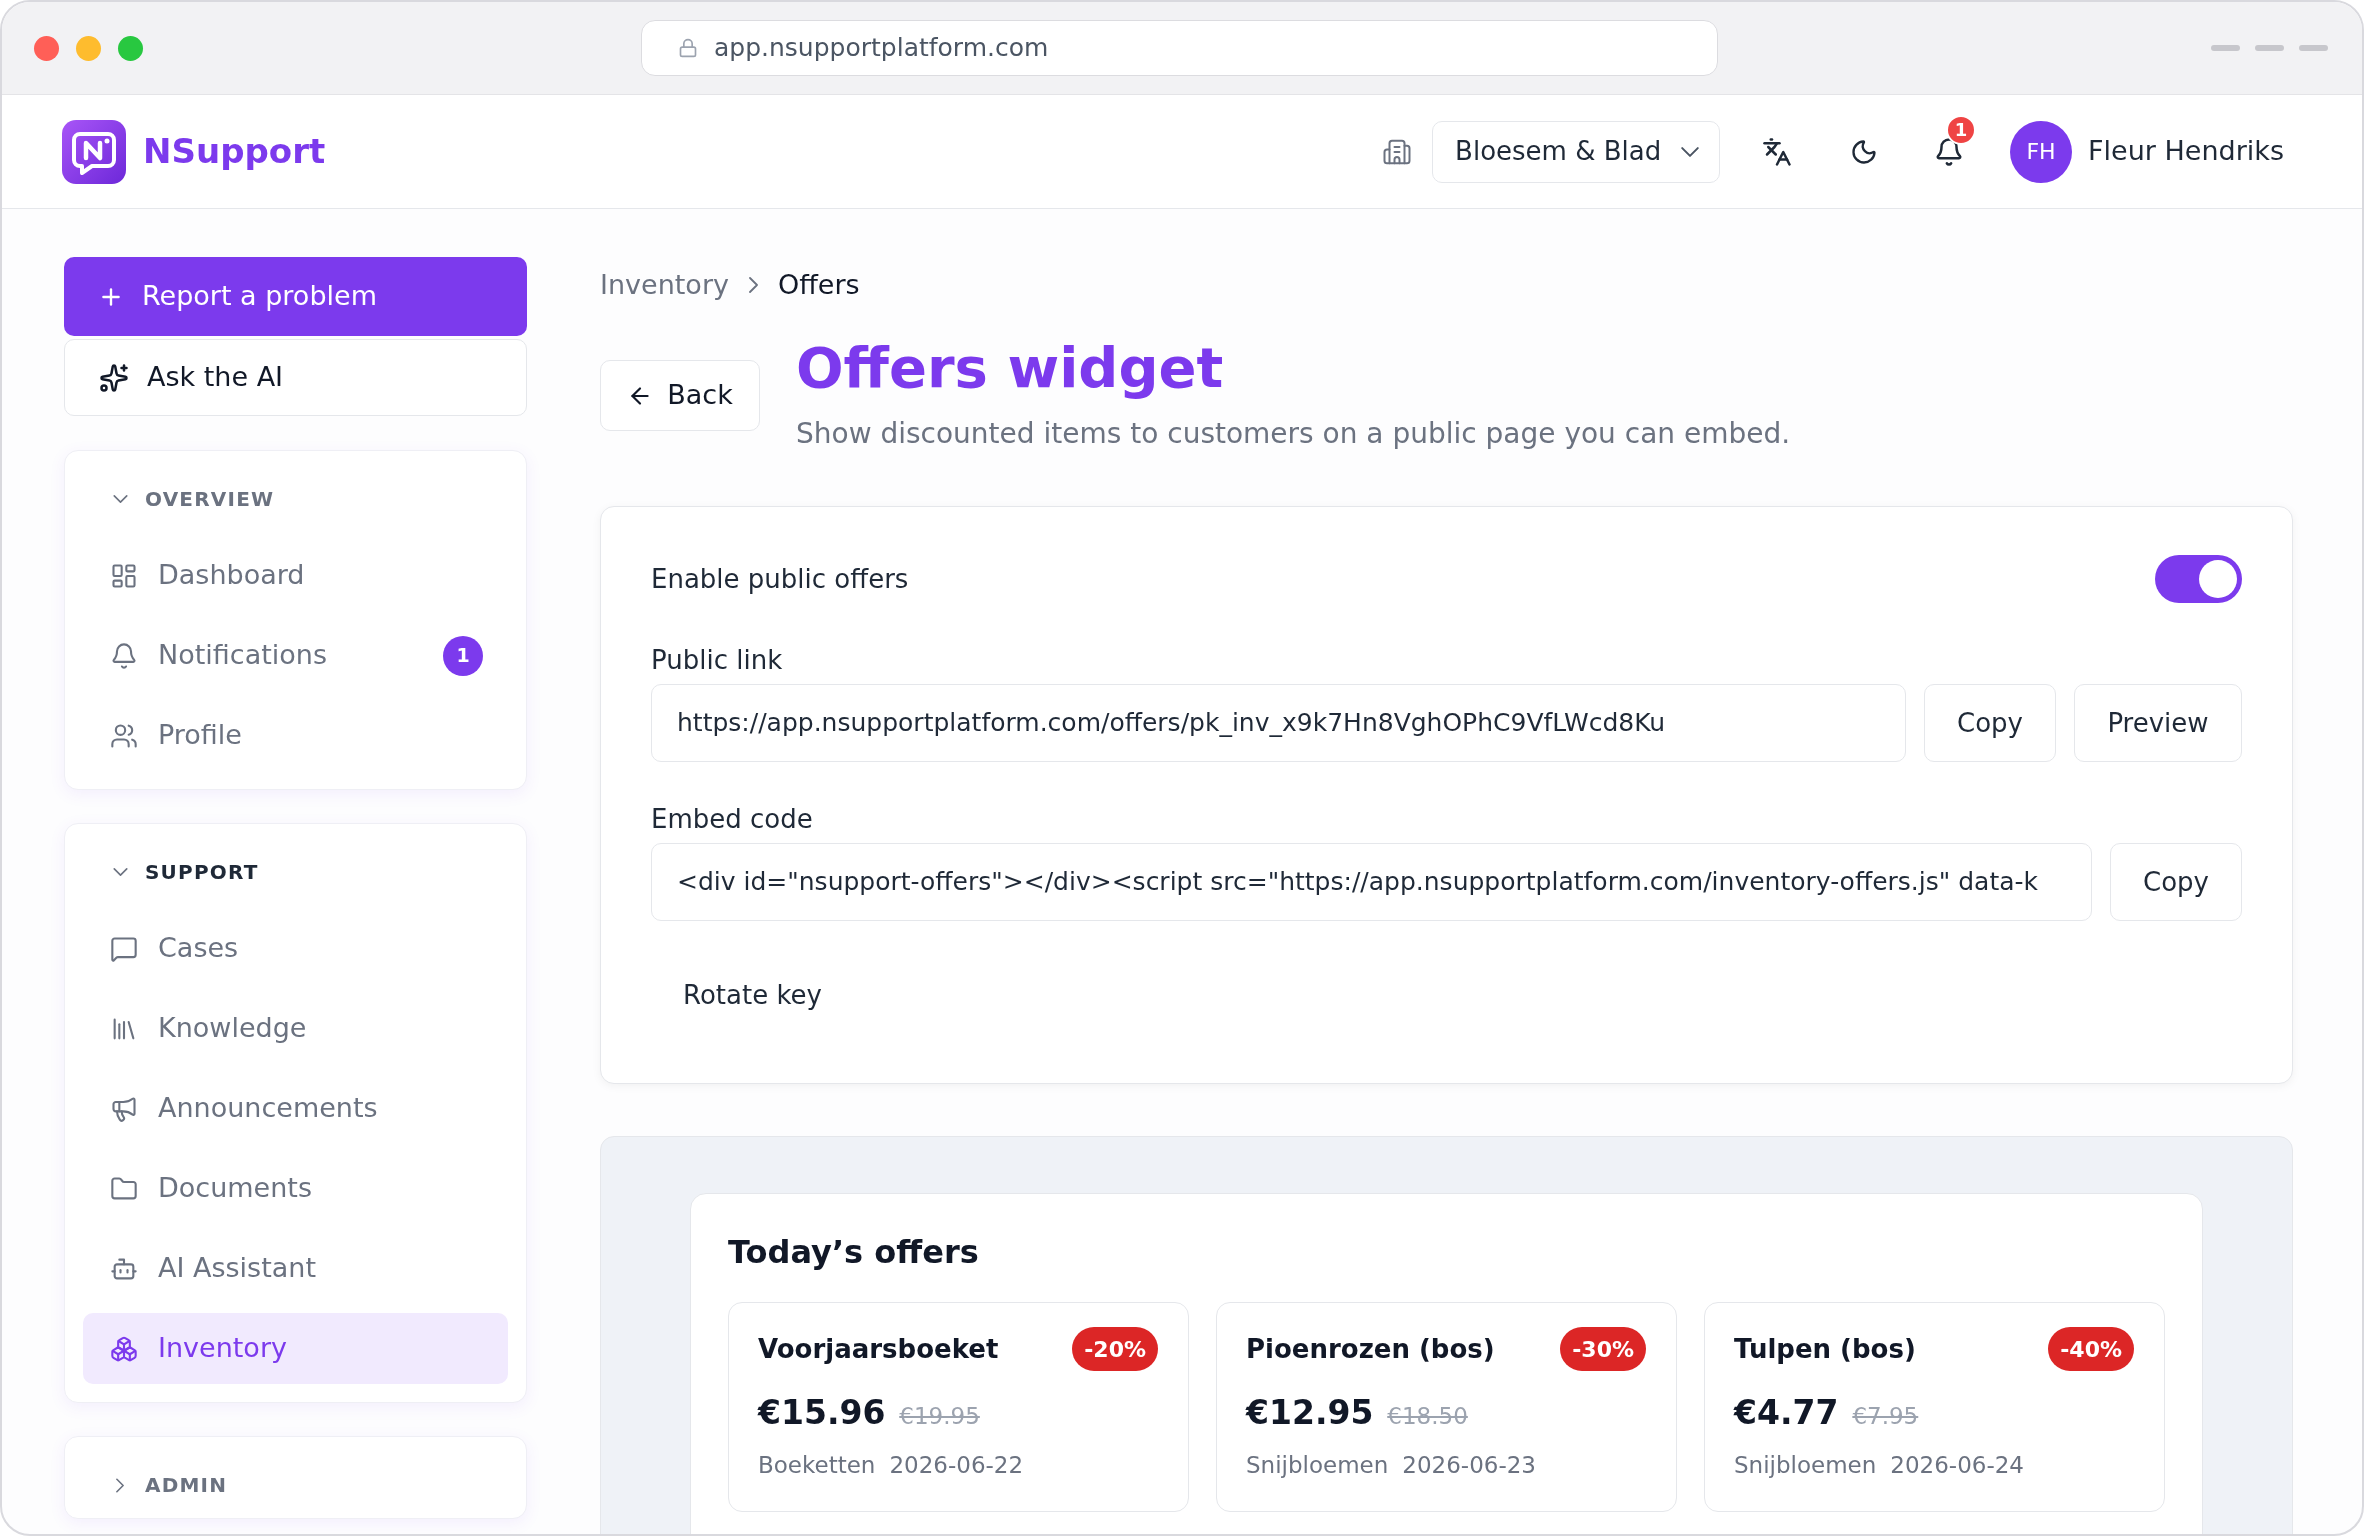 The height and width of the screenshot is (1536, 2364). I want to click on rotate-key-button: Rotate key, so click(752, 995).